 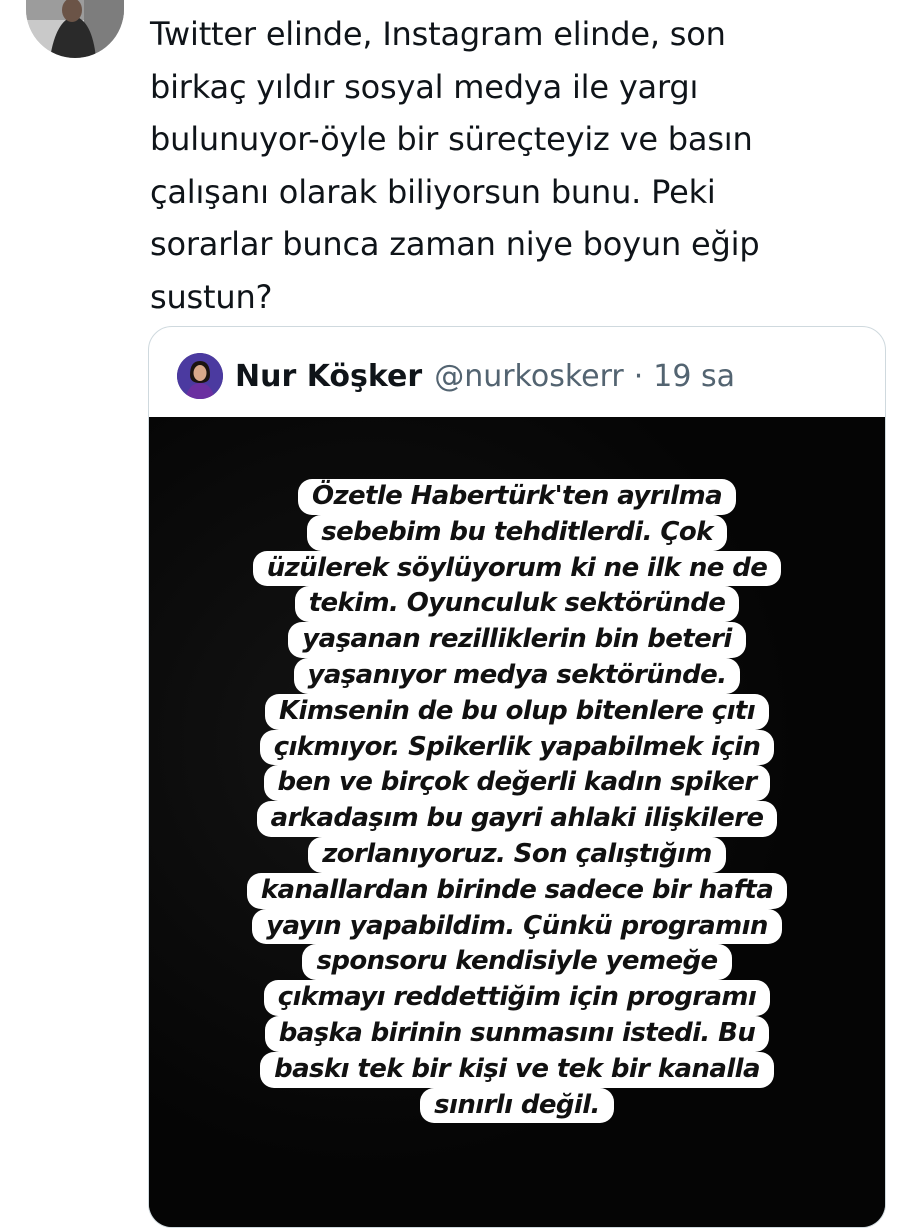 What do you see at coordinates (438, 34) in the screenshot?
I see `tweet-text-line: Twitter elinde, Instagram elinde, son` at bounding box center [438, 34].